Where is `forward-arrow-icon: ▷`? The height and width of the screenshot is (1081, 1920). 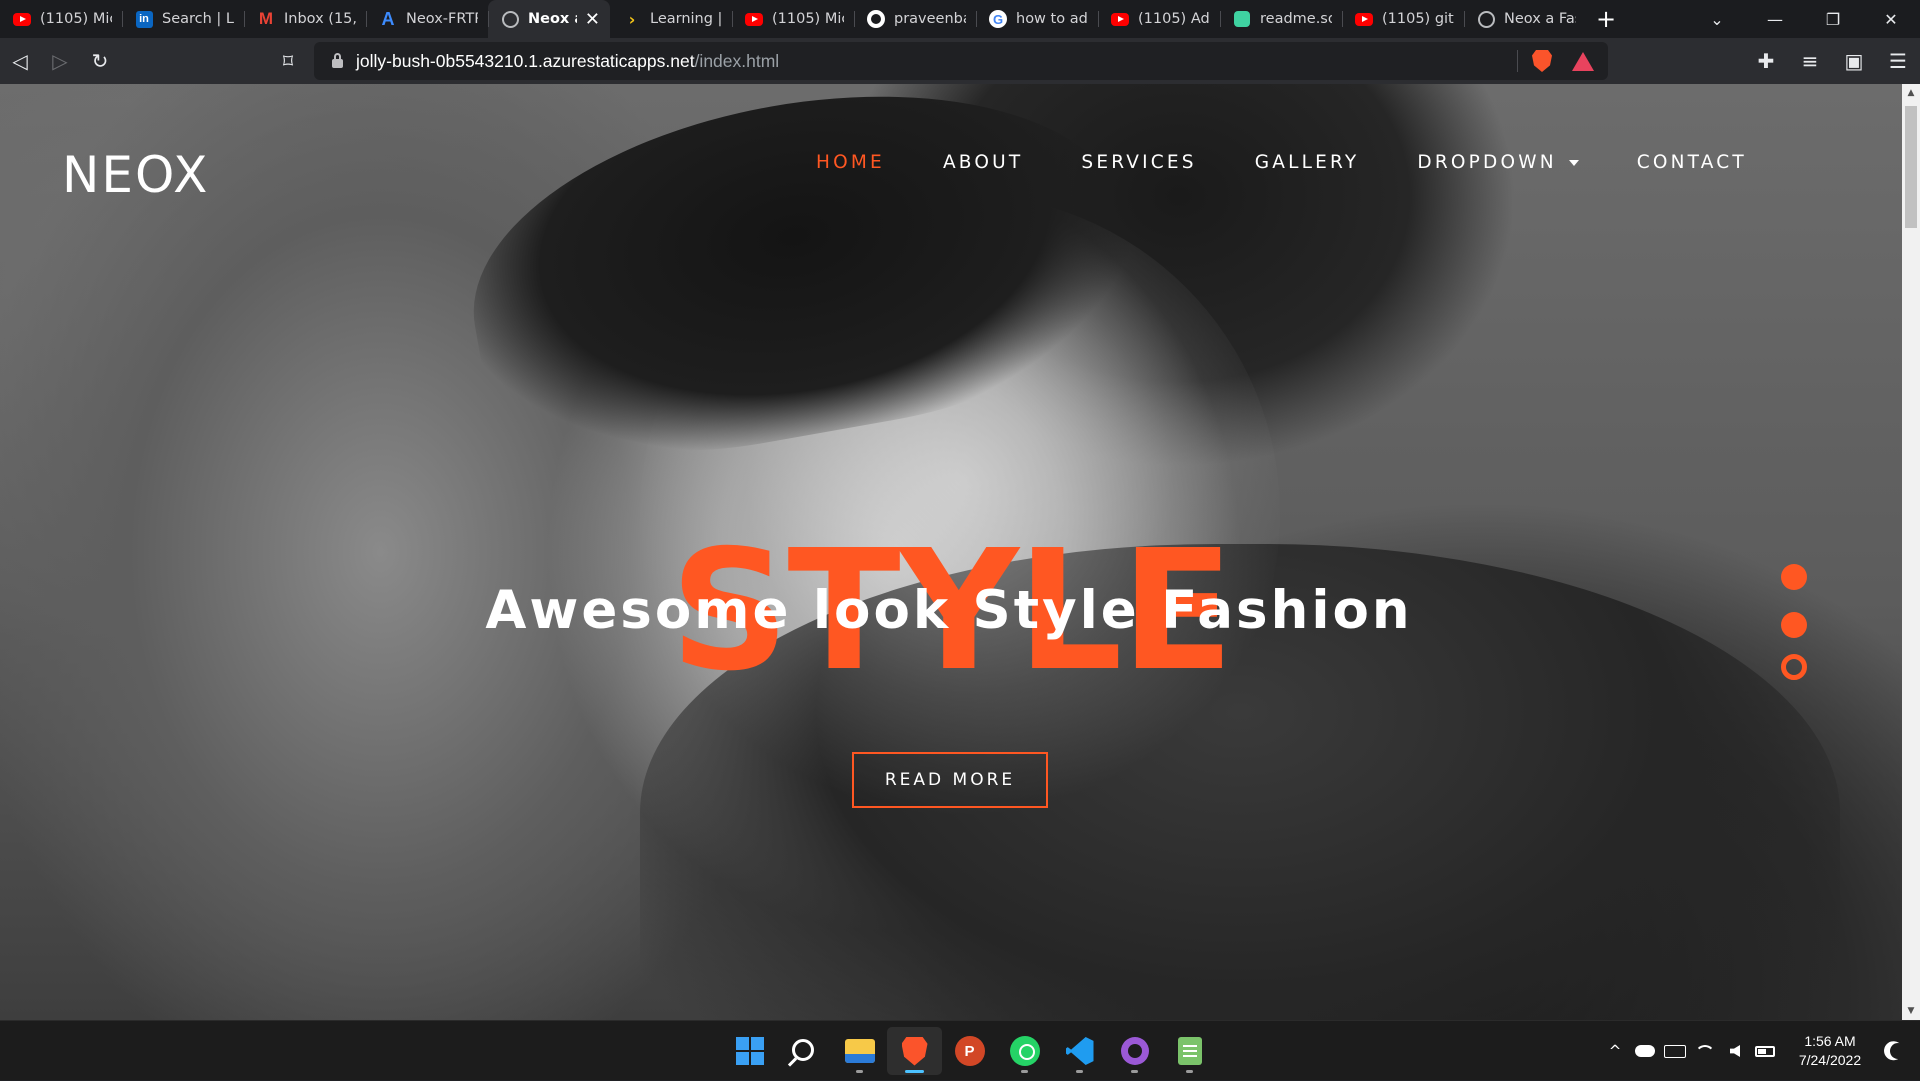 forward-arrow-icon: ▷ is located at coordinates (60, 61).